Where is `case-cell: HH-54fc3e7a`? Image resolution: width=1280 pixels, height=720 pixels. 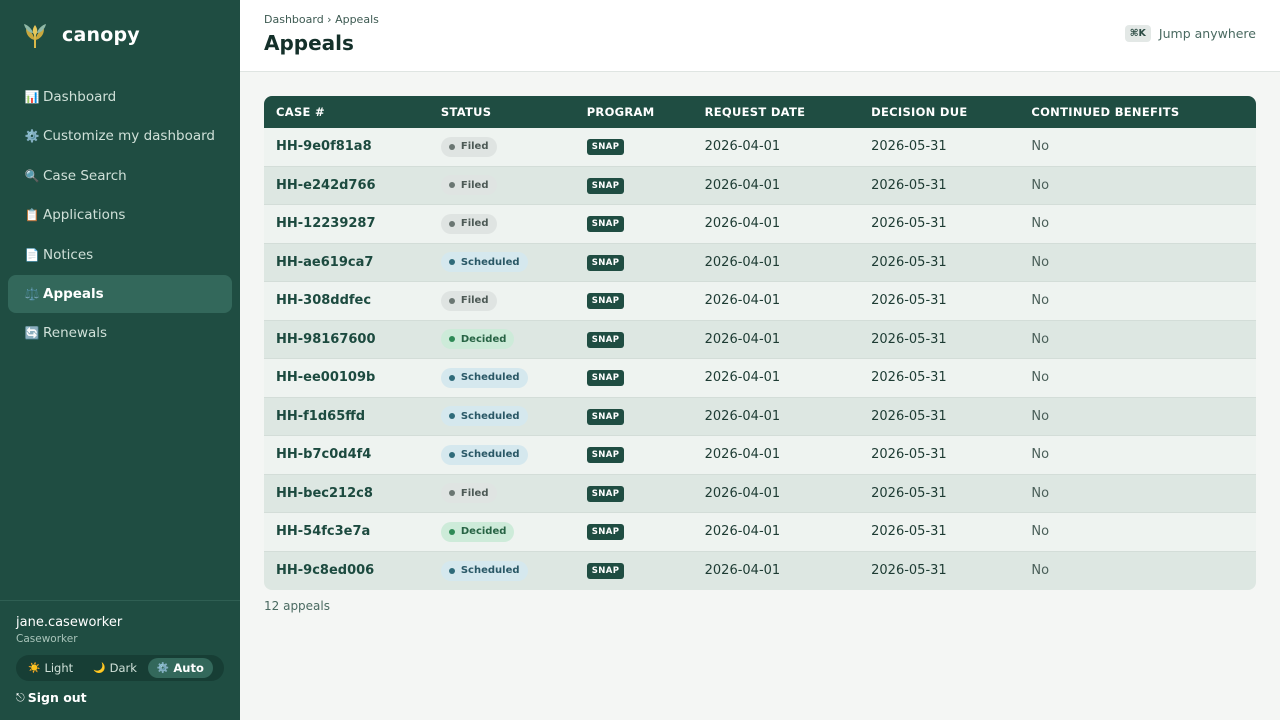
case-cell: HH-54fc3e7a is located at coordinates (346, 532).